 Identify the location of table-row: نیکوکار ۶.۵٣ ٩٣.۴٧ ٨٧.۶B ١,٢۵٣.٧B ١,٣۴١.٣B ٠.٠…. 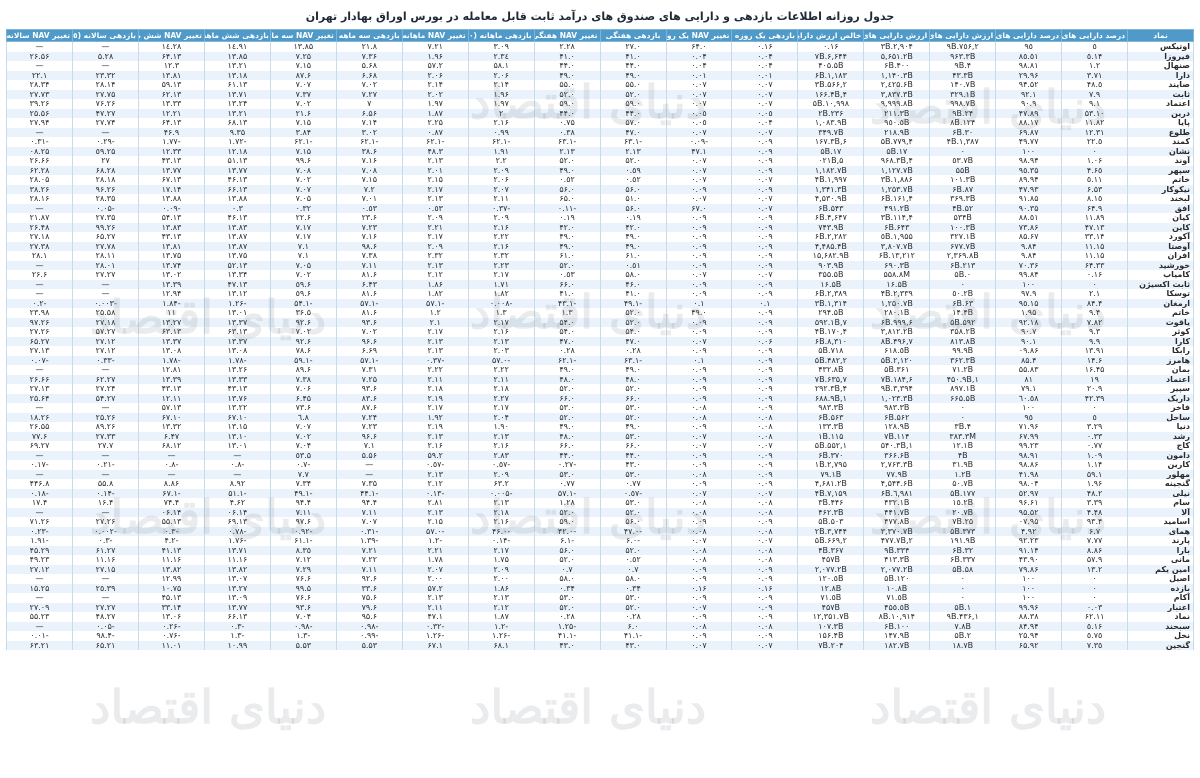
(599, 189).